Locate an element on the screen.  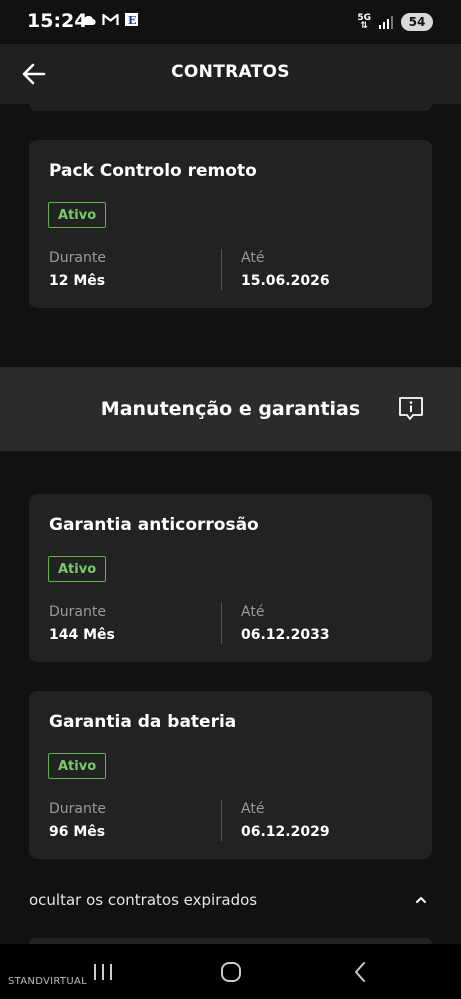
chevron-left-icon is located at coordinates (360, 972).